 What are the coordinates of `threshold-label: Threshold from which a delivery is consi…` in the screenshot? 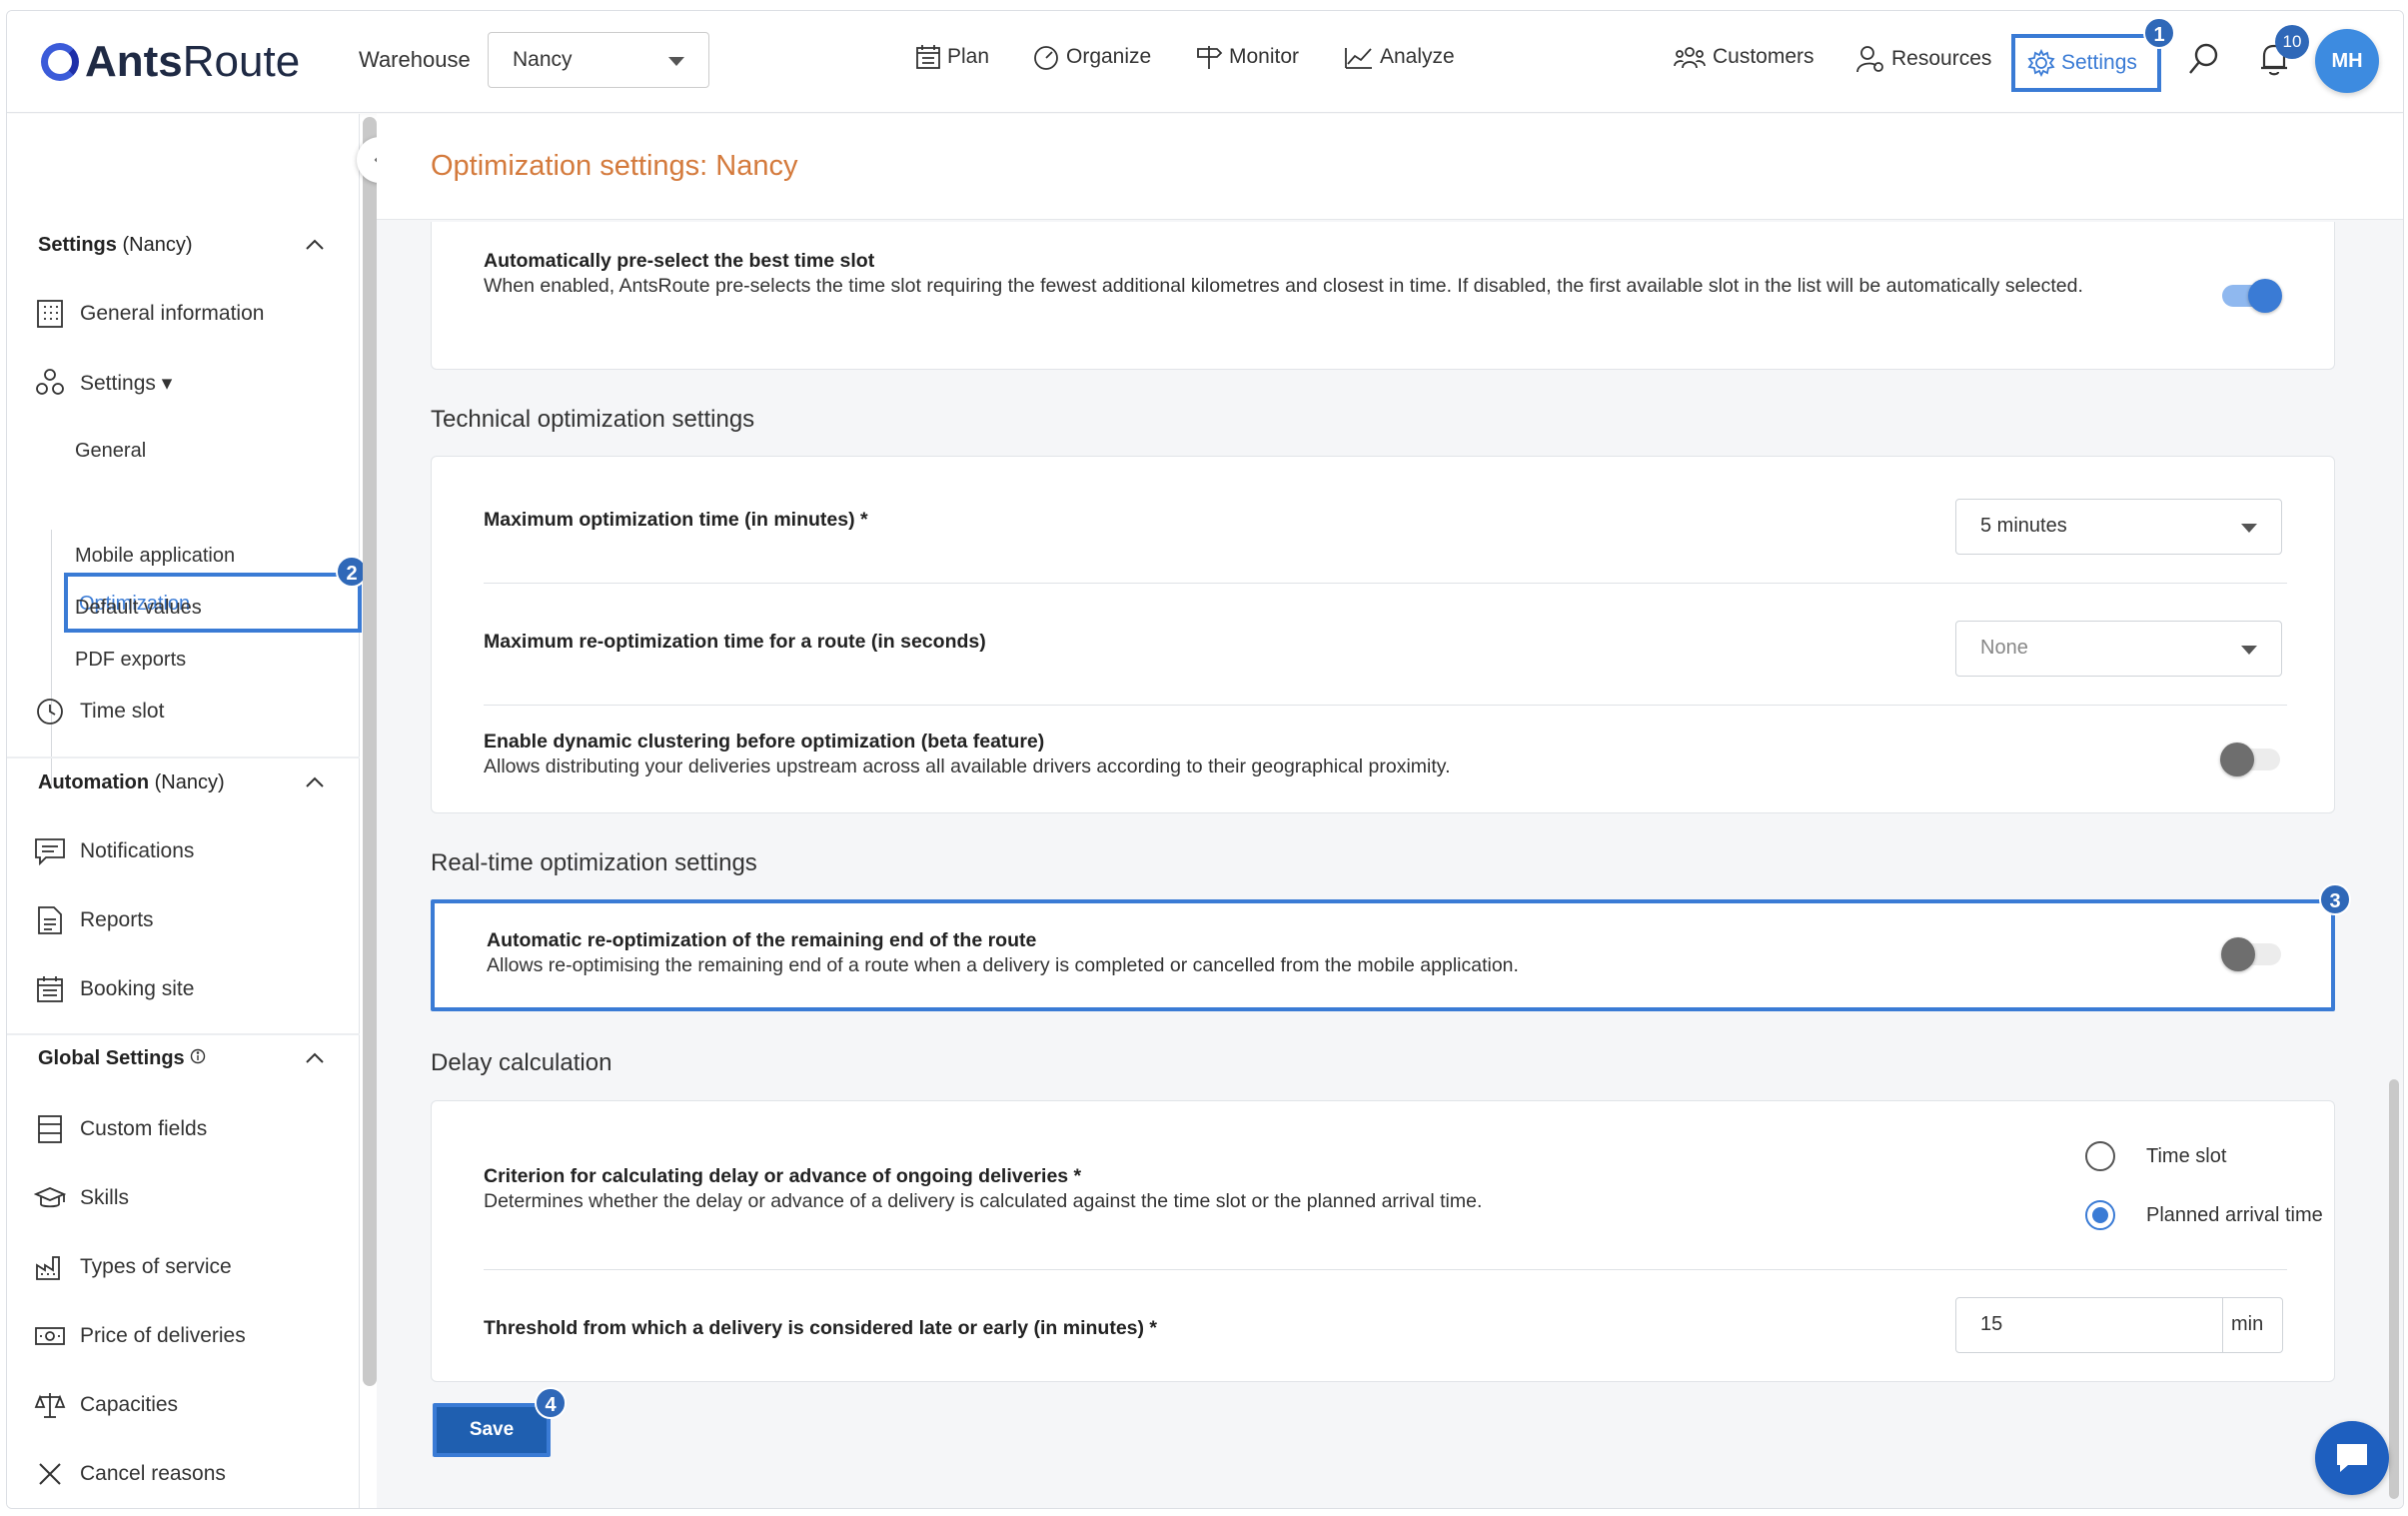 It's located at (821, 1328).